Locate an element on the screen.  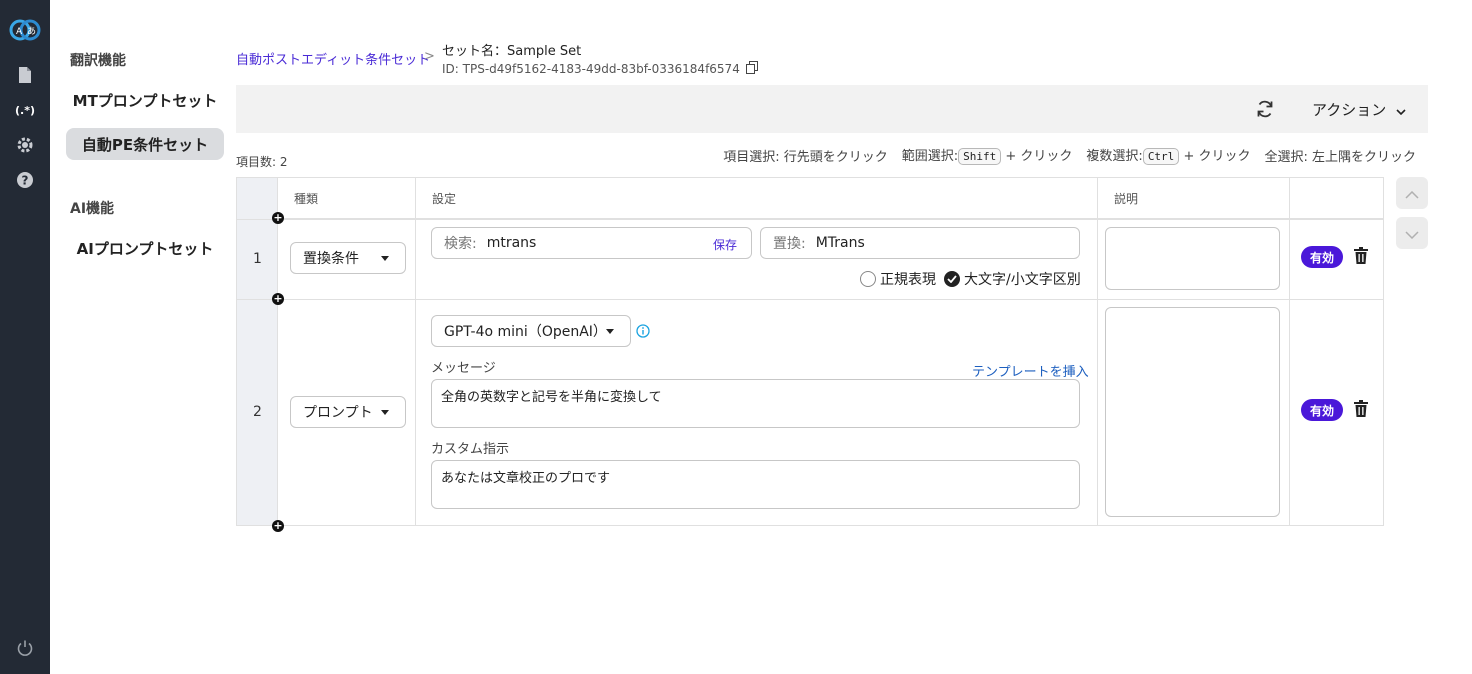
message-textarea: 全角の英数字と記号を半角に変換して is located at coordinates (755, 403).